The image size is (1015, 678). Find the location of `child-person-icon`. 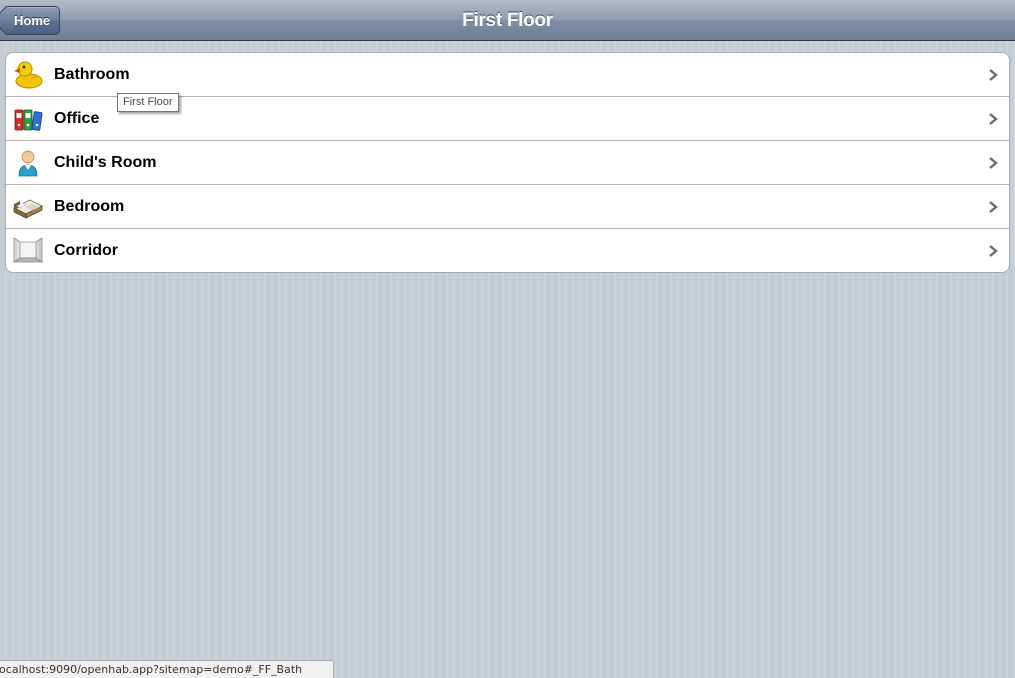

child-person-icon is located at coordinates (28, 163).